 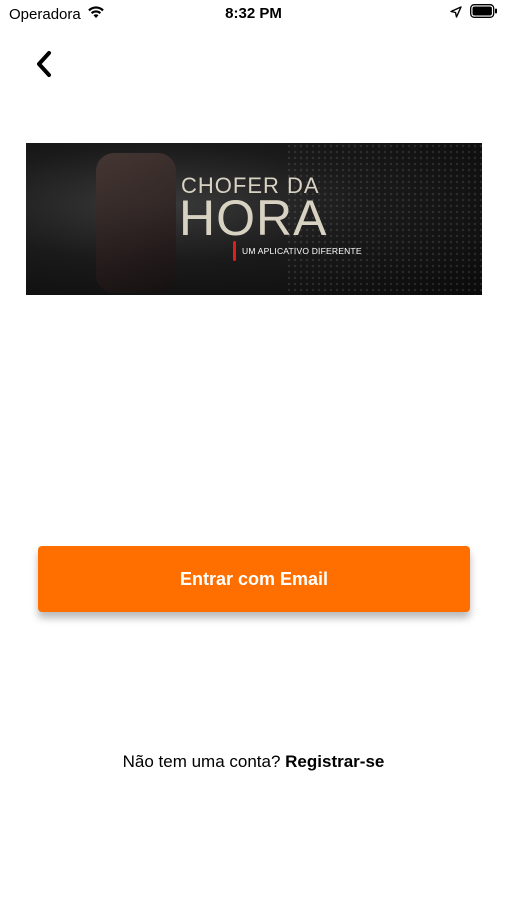 I want to click on status-bar: Operadora 8:32 PM, so click(x=253, y=15).